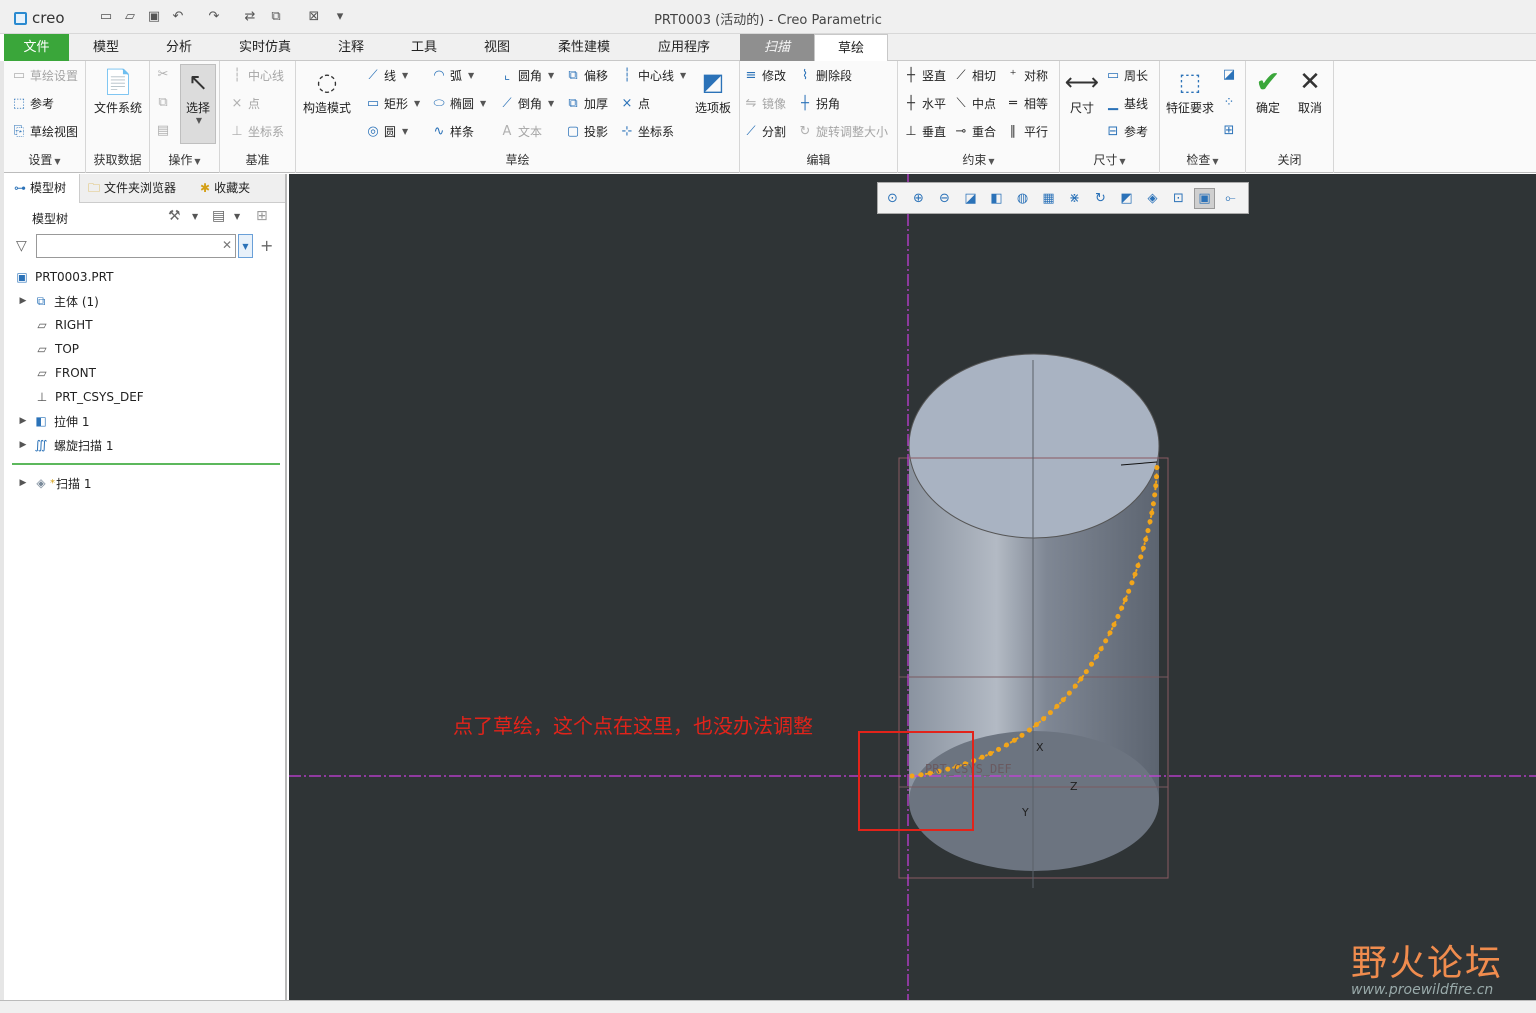  I want to click on tab-model-tree: ⊶ 模型树, so click(42, 188).